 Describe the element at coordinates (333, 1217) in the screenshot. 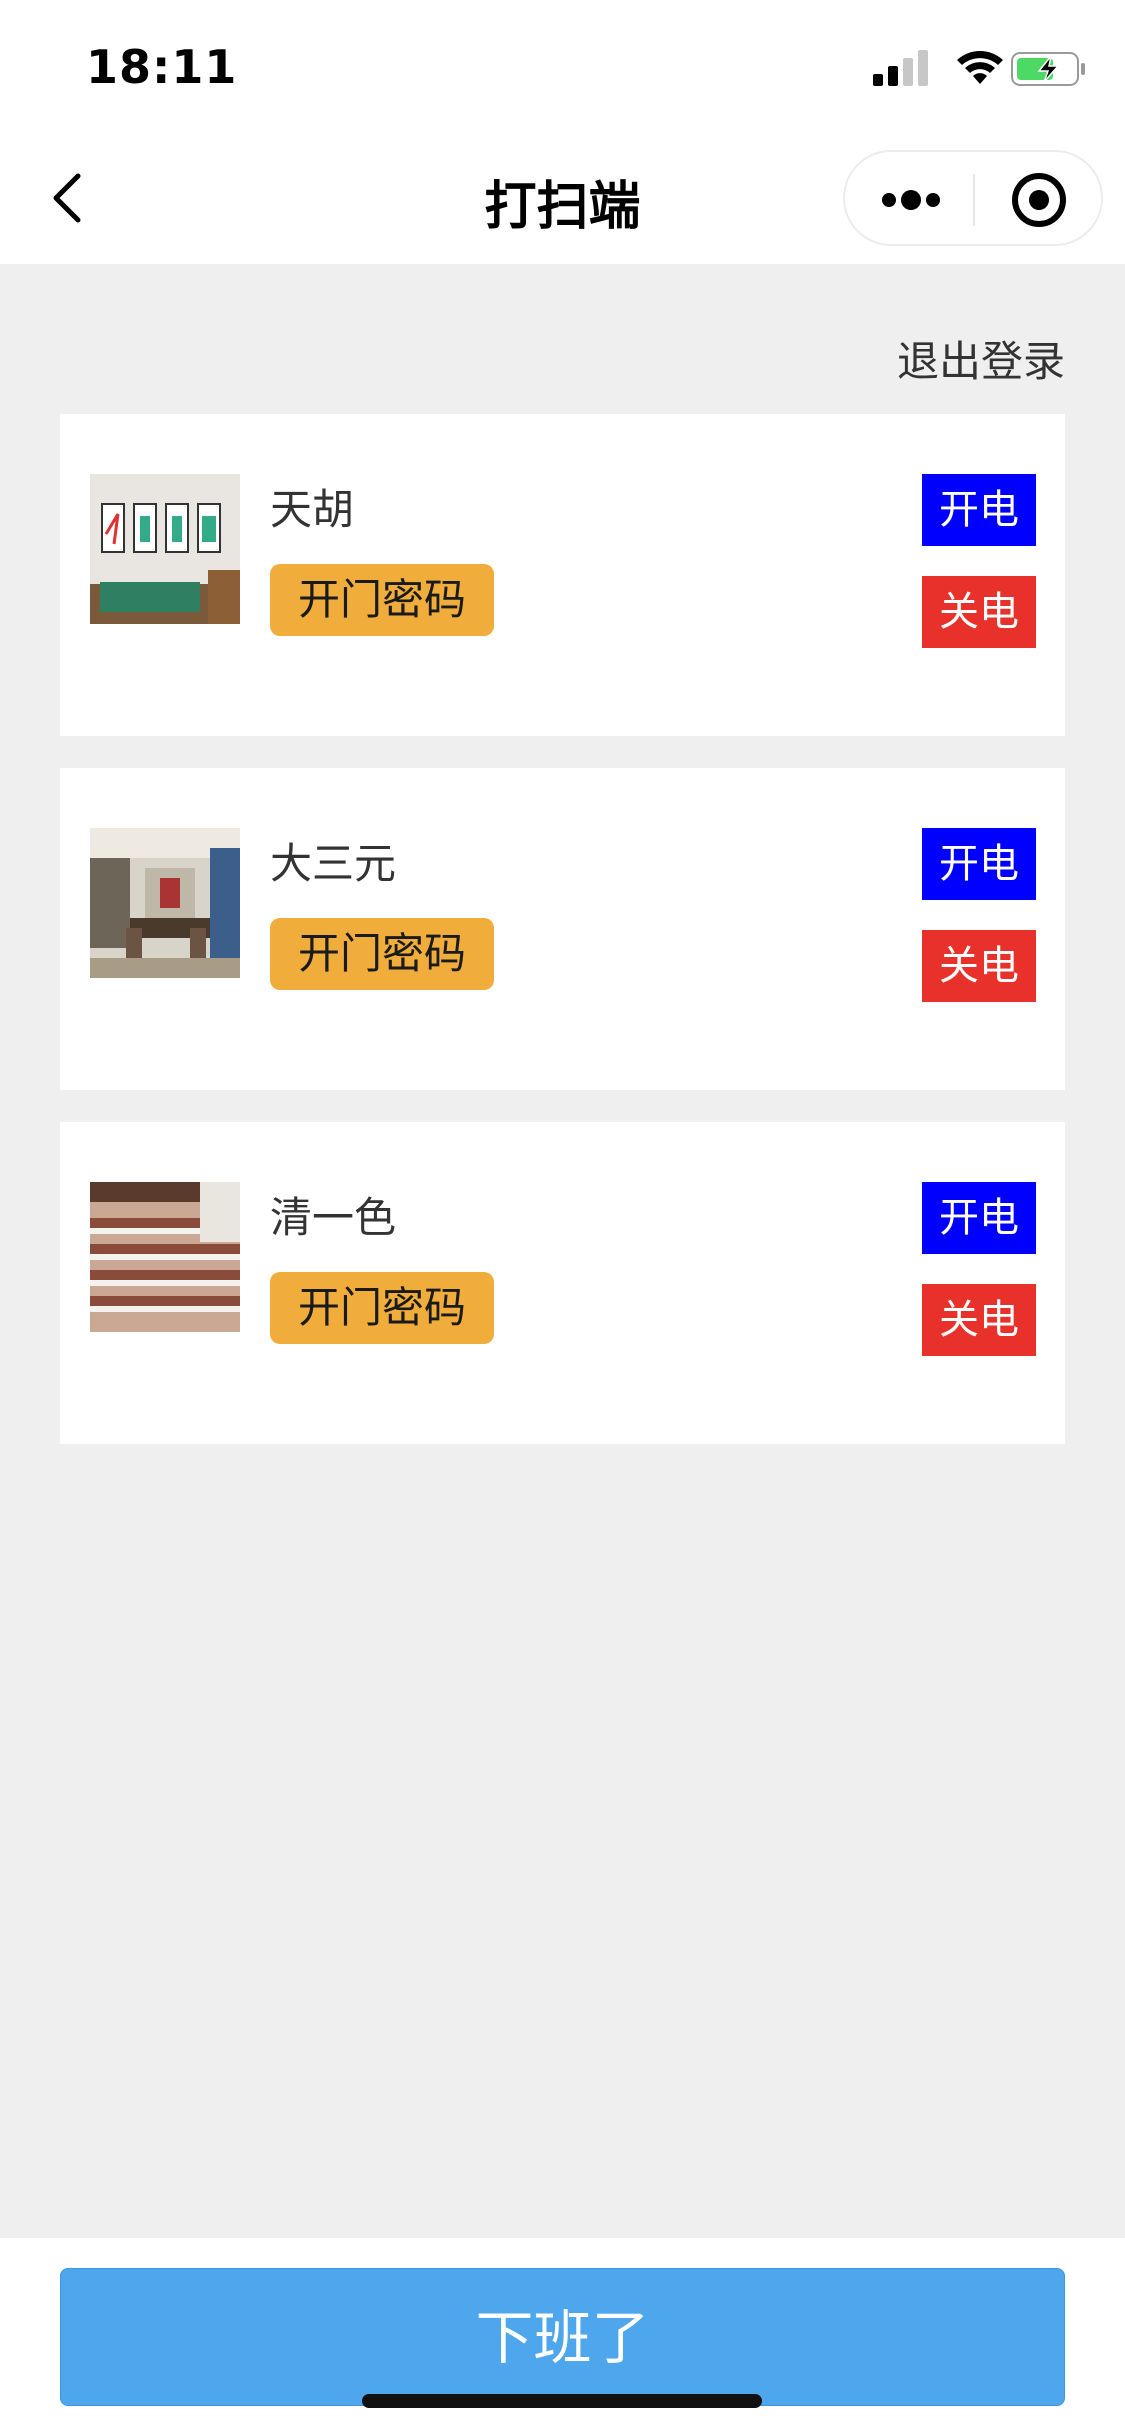

I see `room-name: 清一色` at that location.